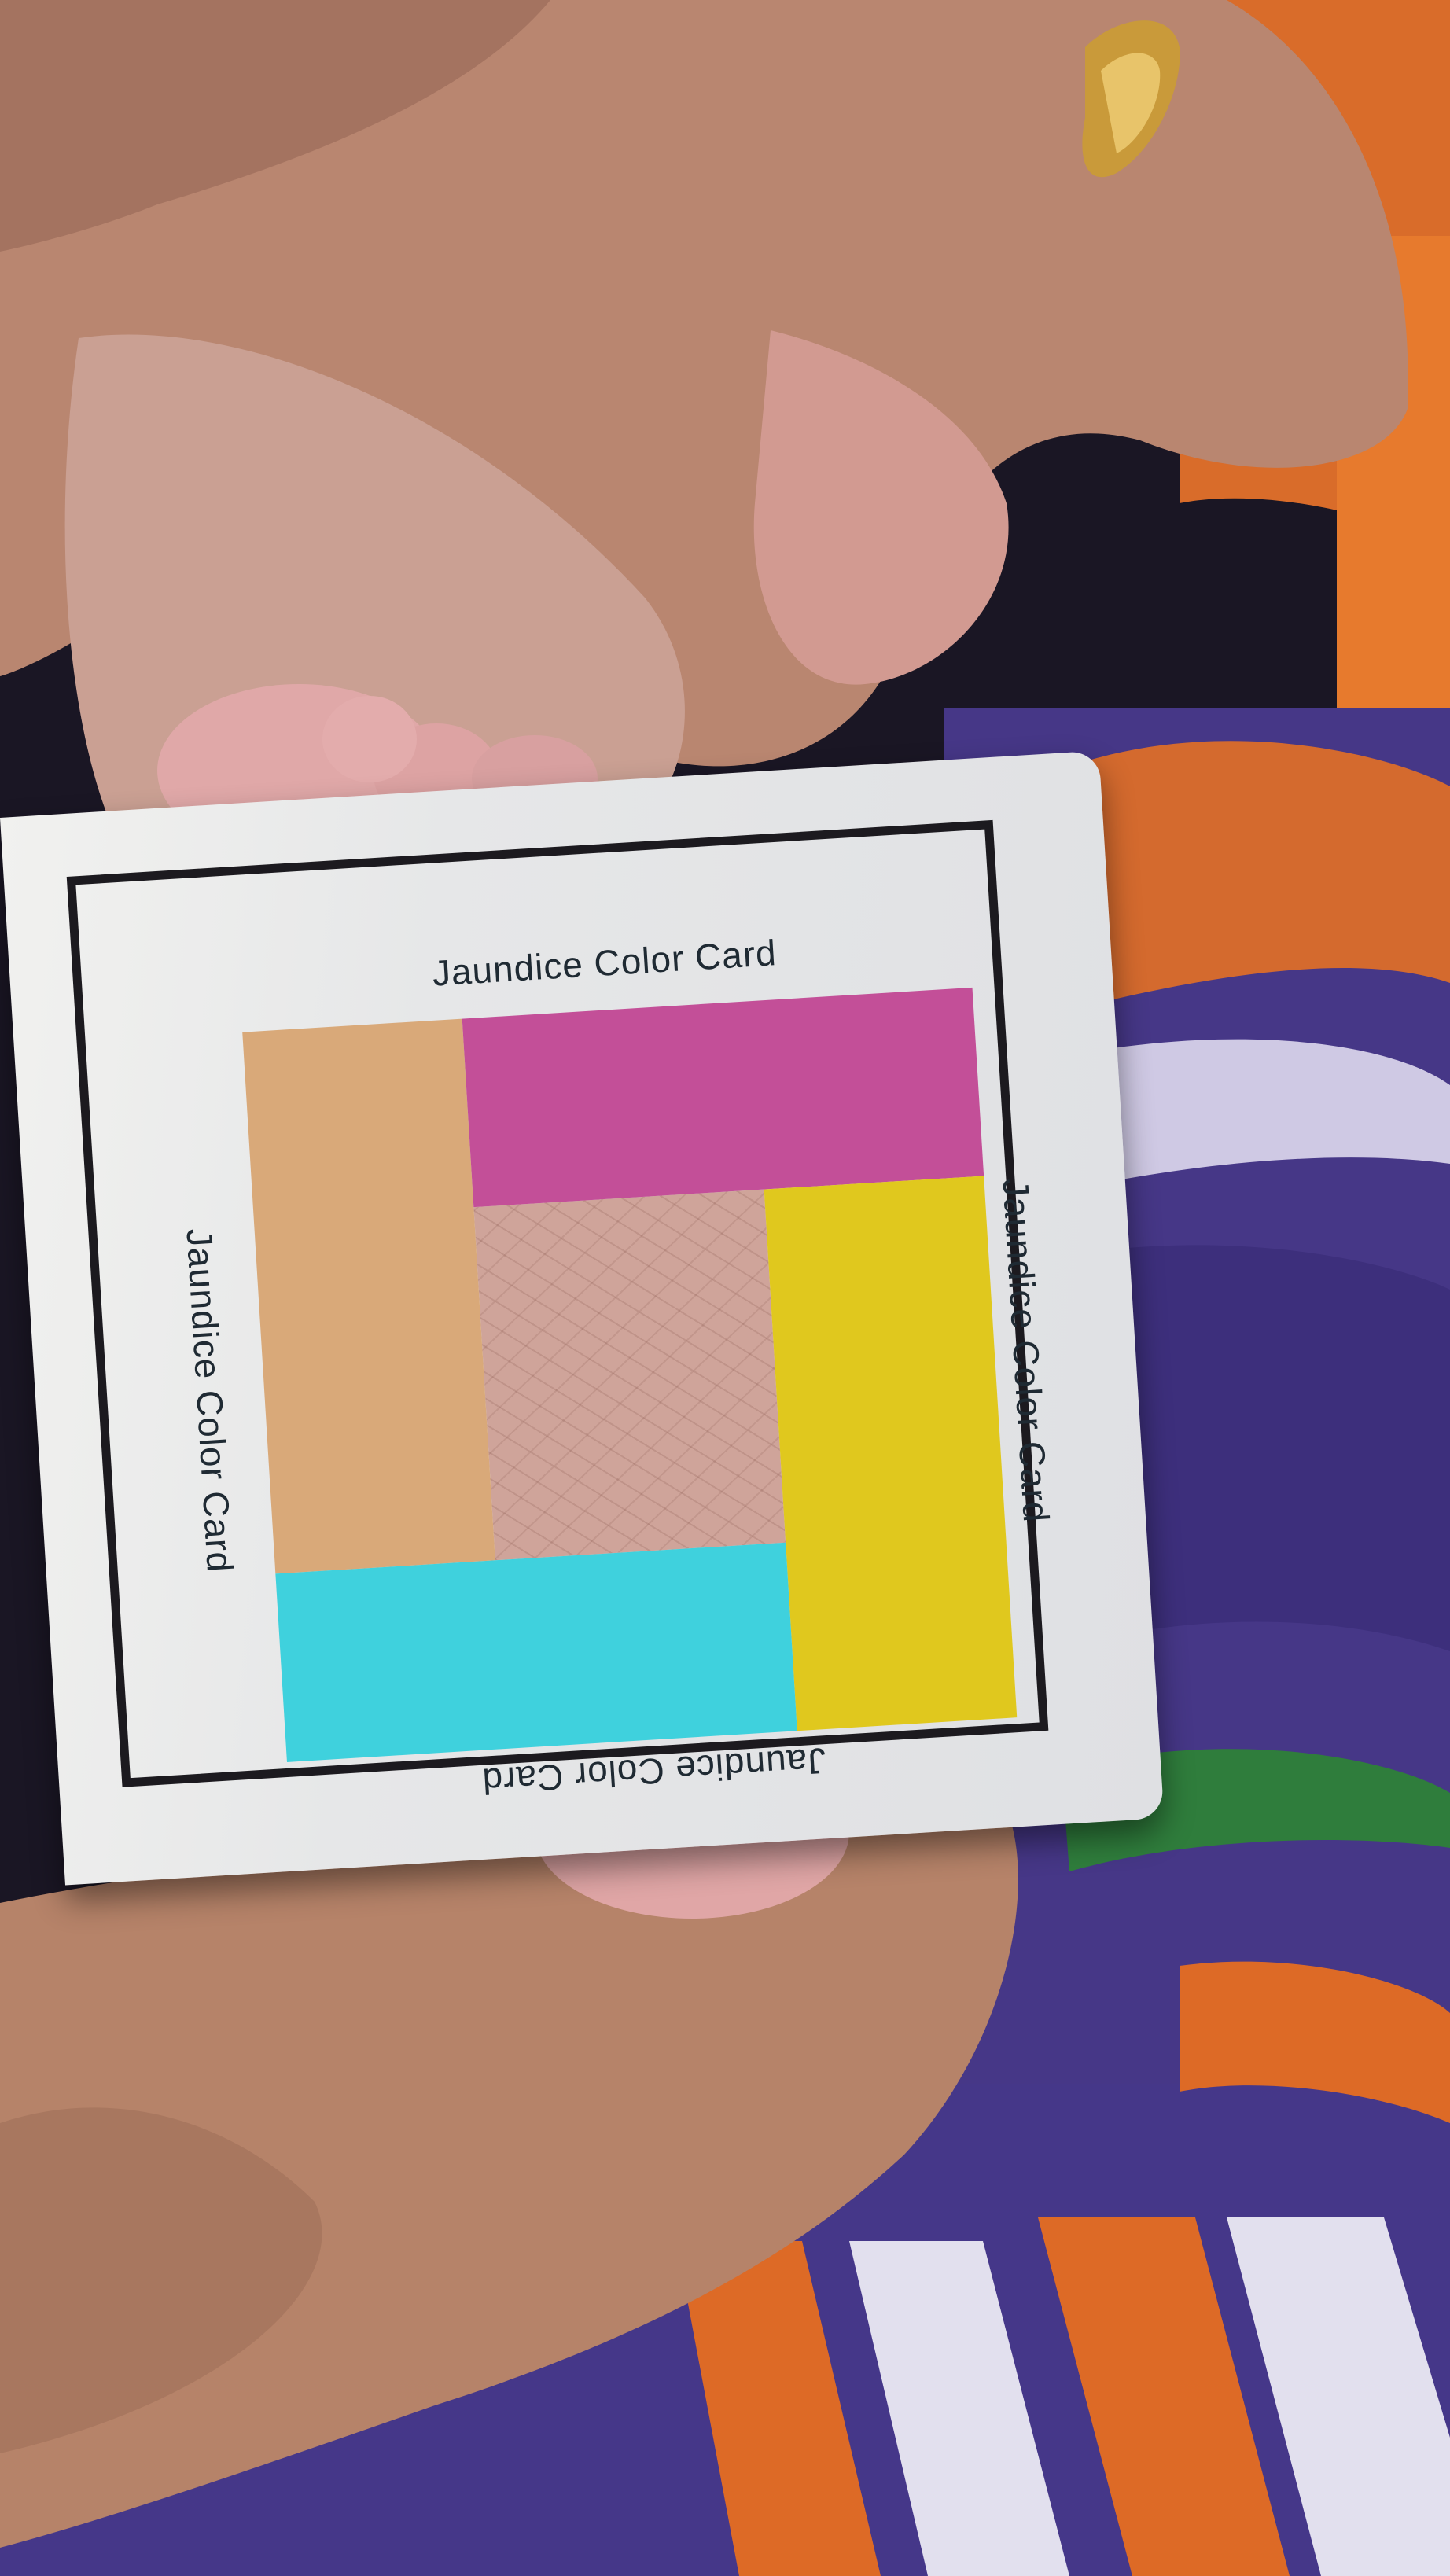  I want to click on color-strip-magenta, so click(723, 1097).